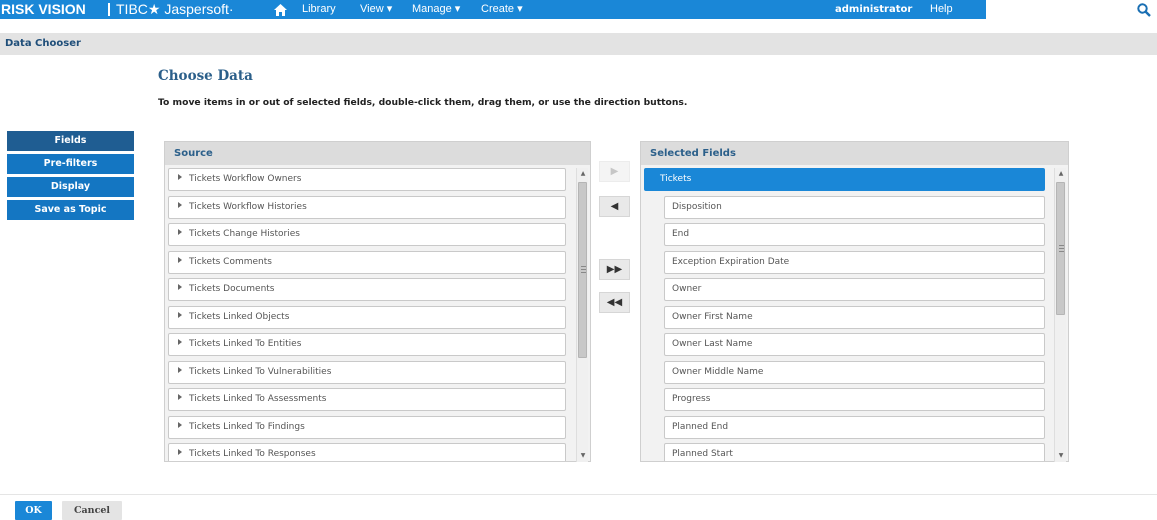 The width and height of the screenshot is (1157, 520). Describe the element at coordinates (367, 344) in the screenshot. I see `source-list-item: Tickets Linked To Entities` at that location.